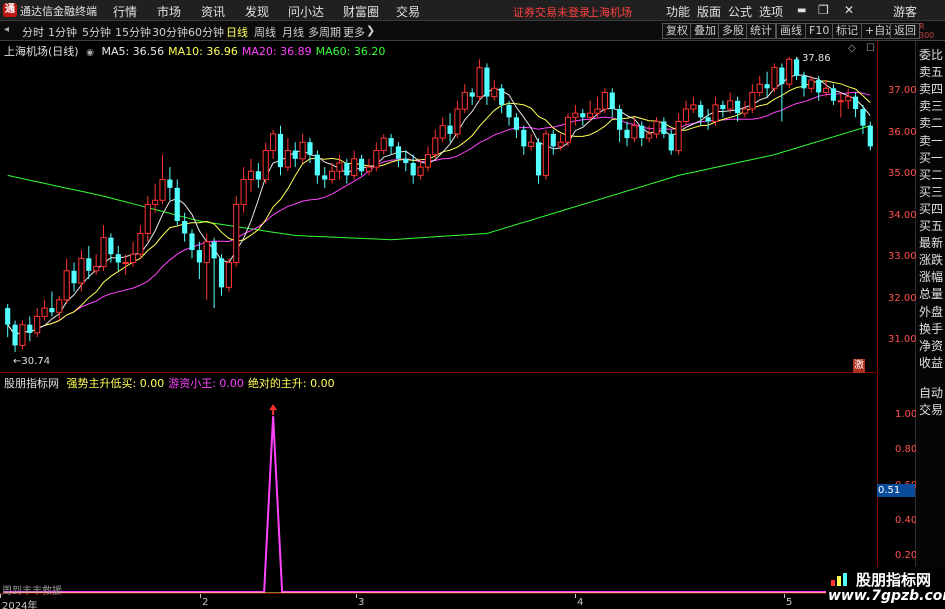  I want to click on legend-dropdown-icon: ◉, so click(90, 53).